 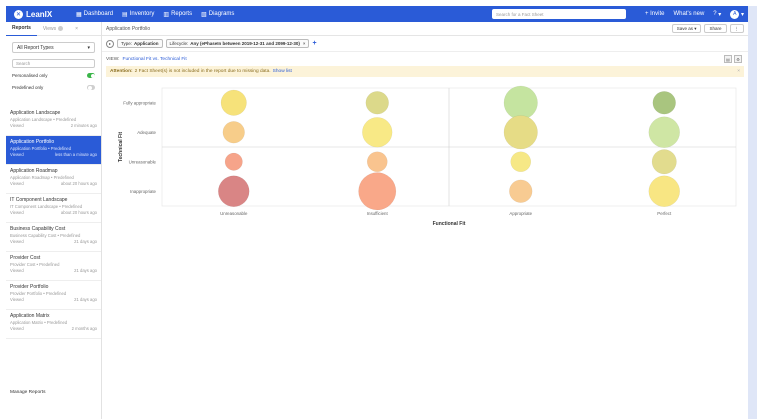 I want to click on save-as-label: Save as, so click(x=684, y=28).